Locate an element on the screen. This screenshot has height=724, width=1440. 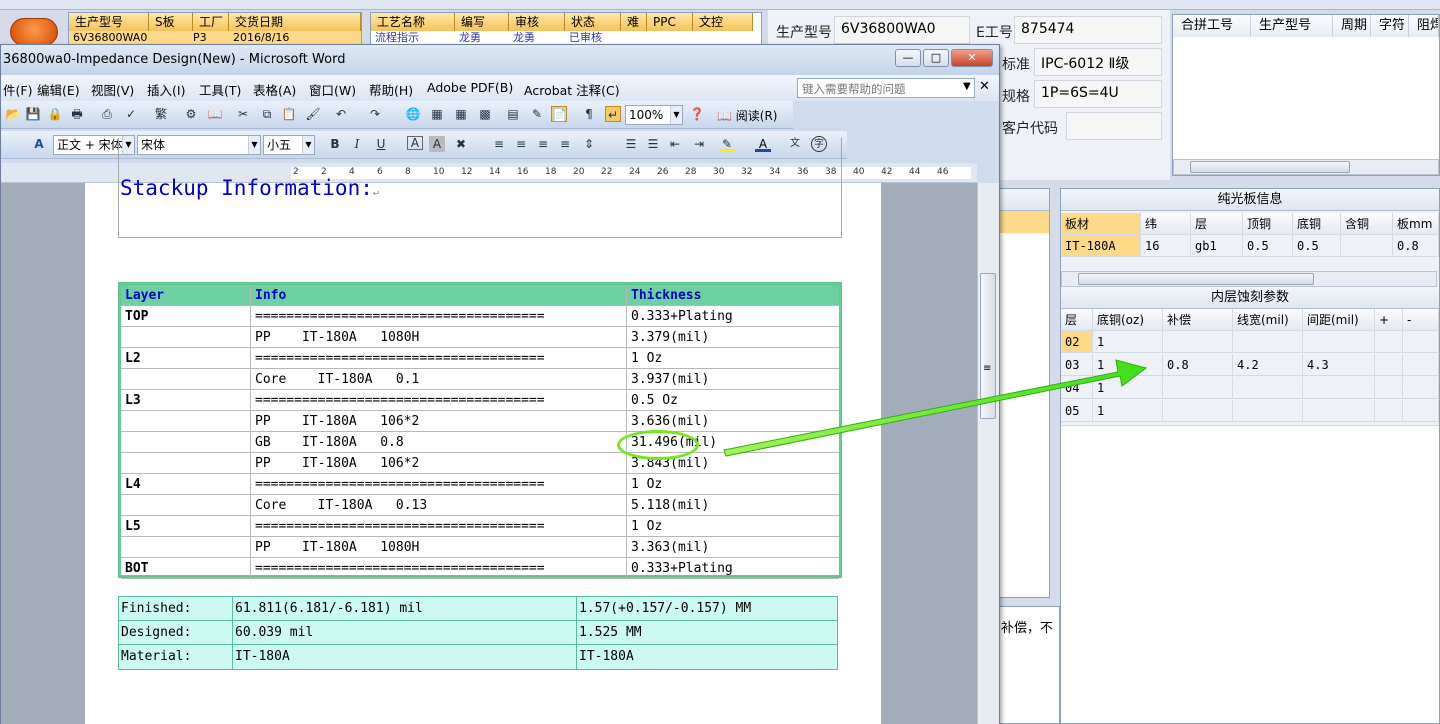
styles-icon: A is located at coordinates (39, 144).